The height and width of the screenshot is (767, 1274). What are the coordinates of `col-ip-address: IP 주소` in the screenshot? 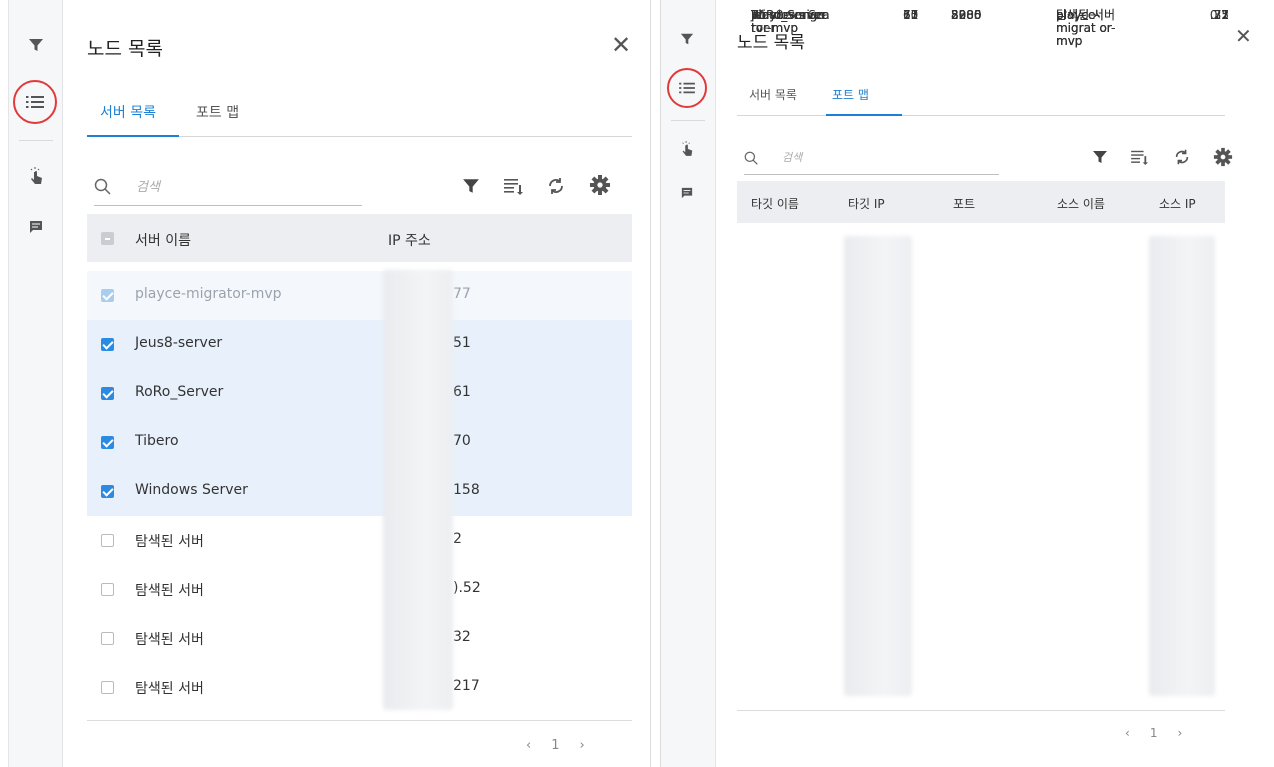 It's located at (409, 240).